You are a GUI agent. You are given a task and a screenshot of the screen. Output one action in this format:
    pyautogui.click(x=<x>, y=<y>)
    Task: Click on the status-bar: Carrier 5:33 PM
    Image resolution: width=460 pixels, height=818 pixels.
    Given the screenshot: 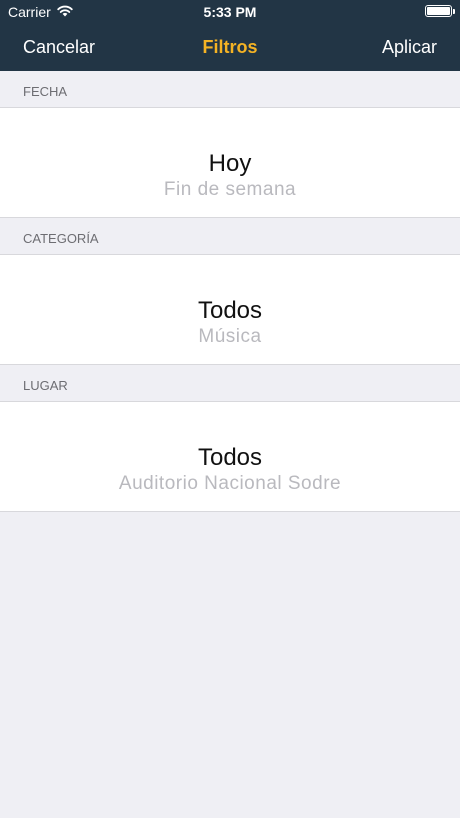 What is the action you would take?
    pyautogui.click(x=230, y=11)
    